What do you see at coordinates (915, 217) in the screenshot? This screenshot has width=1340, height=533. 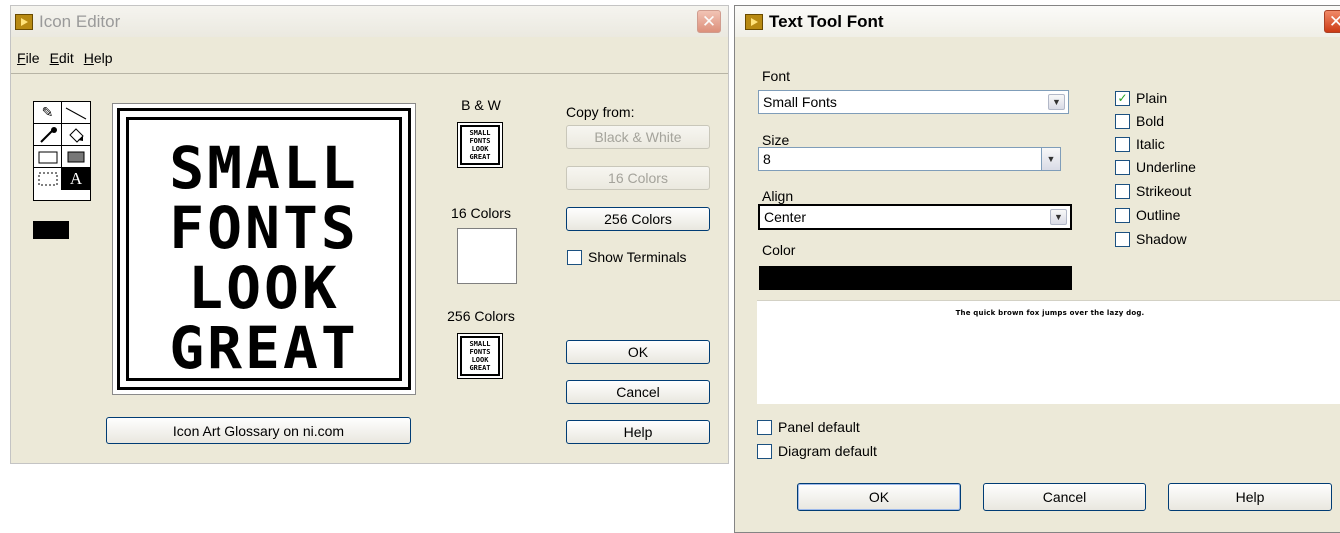 I see `align-dropdown: Center ▼` at bounding box center [915, 217].